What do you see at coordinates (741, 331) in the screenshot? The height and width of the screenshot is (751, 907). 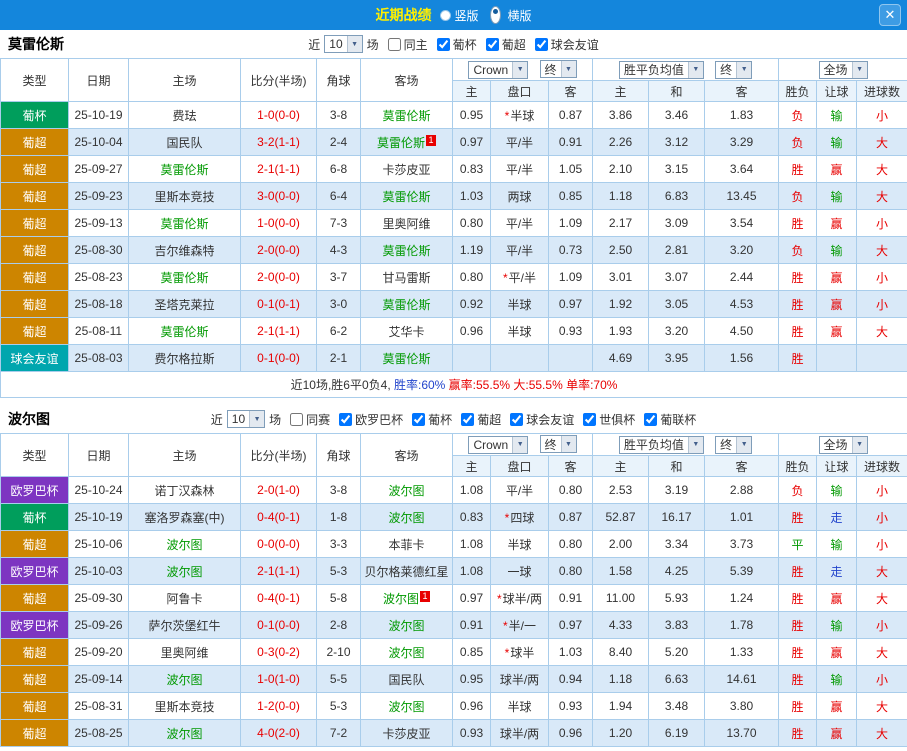 I see `wdl-away-cell: 4.50` at bounding box center [741, 331].